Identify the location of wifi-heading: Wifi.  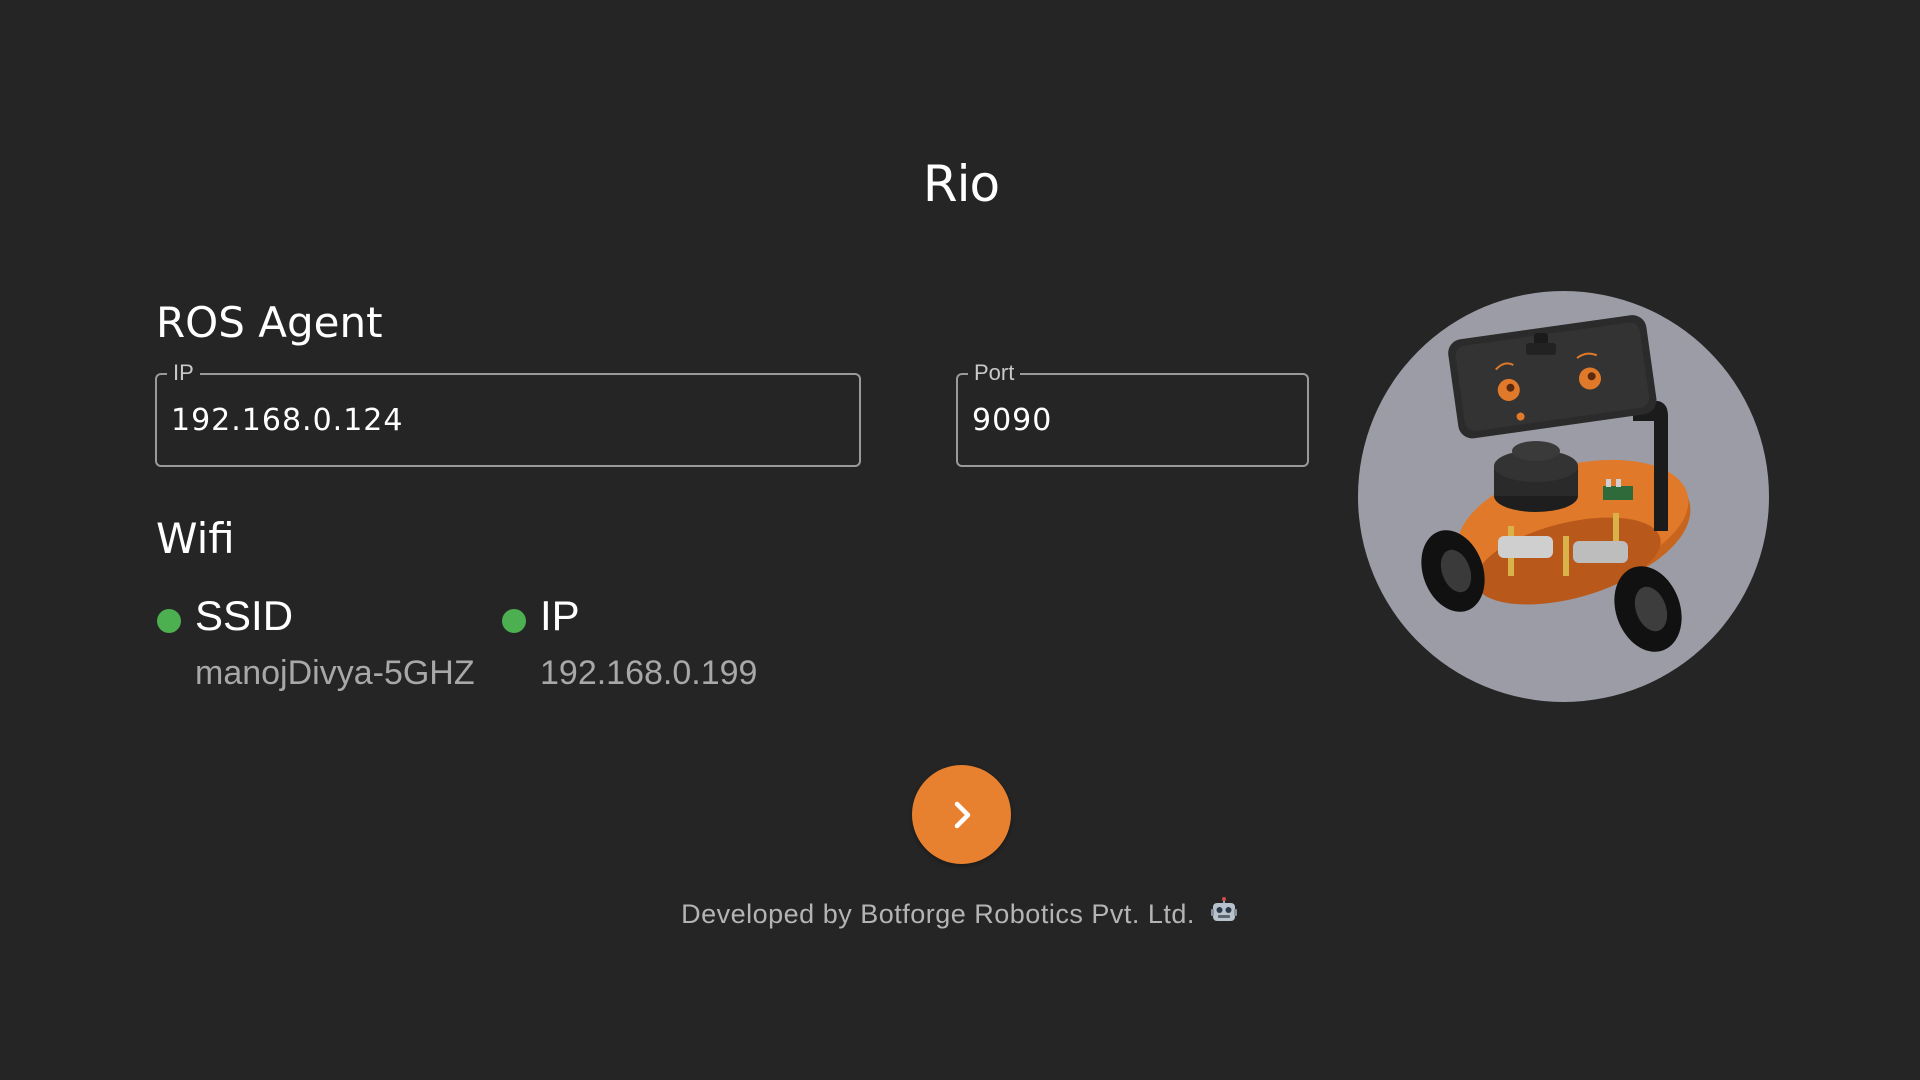
(195, 538).